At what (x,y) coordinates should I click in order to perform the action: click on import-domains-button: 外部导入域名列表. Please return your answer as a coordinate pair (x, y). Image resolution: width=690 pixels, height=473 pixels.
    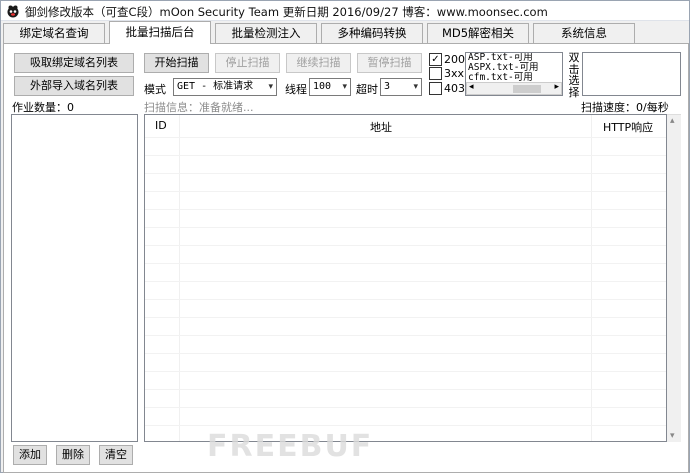
    Looking at the image, I should click on (74, 86).